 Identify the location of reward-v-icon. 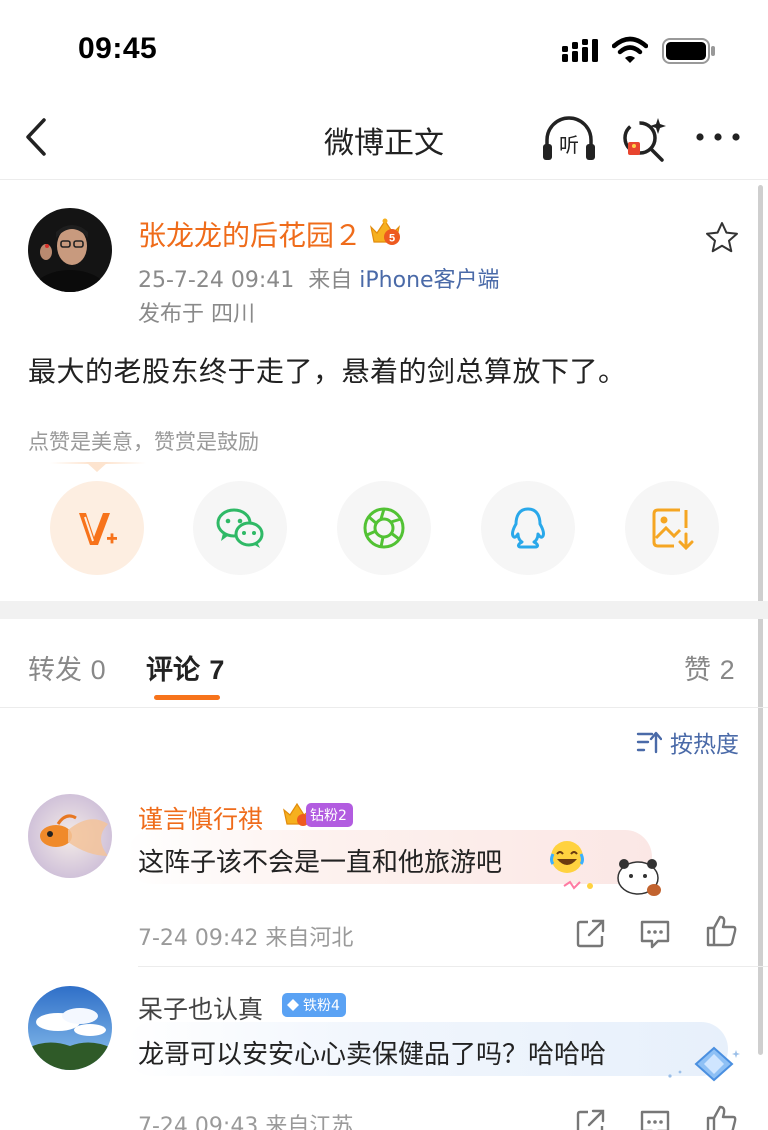
(98, 529).